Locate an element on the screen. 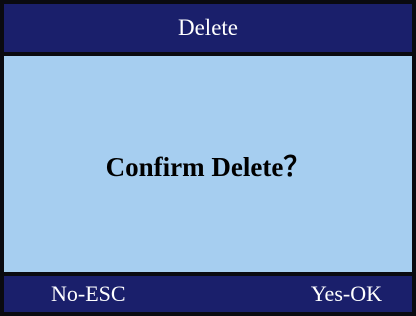 The width and height of the screenshot is (416, 316). confirm-message: Confirm Delete？ is located at coordinates (208, 166).